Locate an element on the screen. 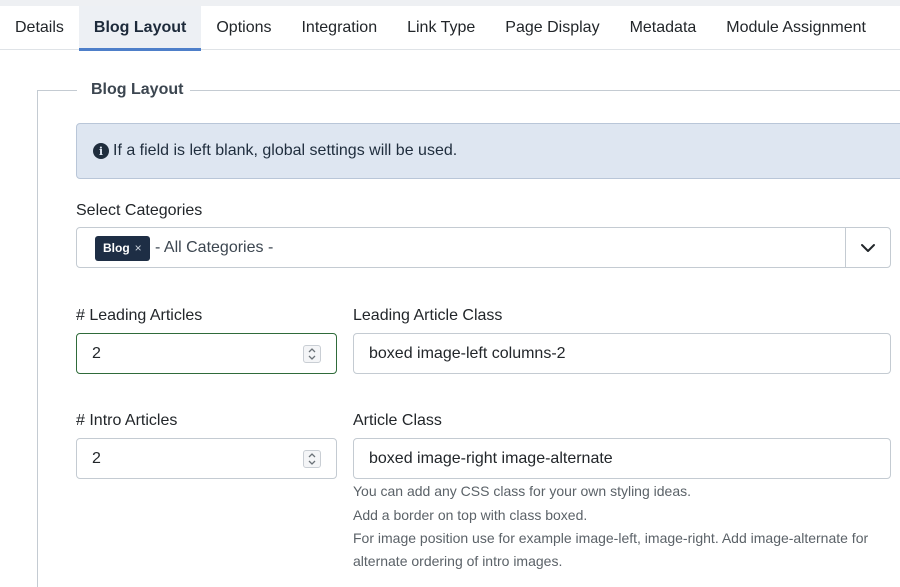 This screenshot has height=587, width=900. chip-remove-icon: × is located at coordinates (138, 248).